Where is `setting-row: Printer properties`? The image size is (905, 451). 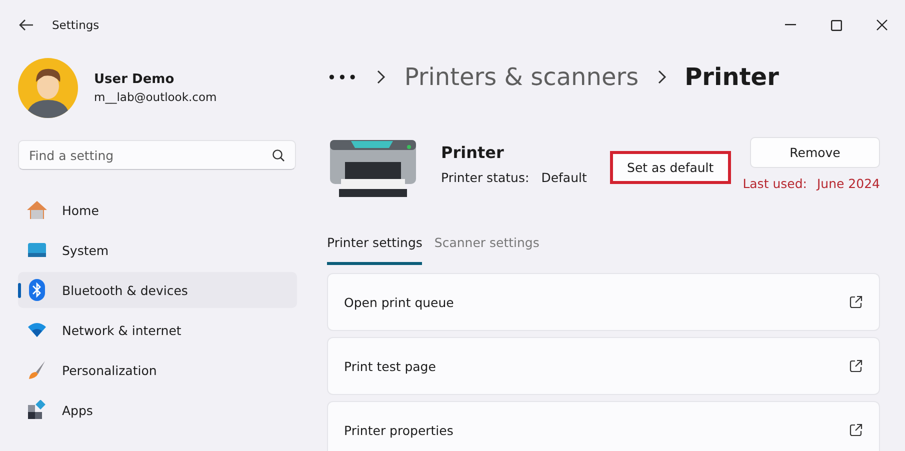
setting-row: Printer properties is located at coordinates (603, 426).